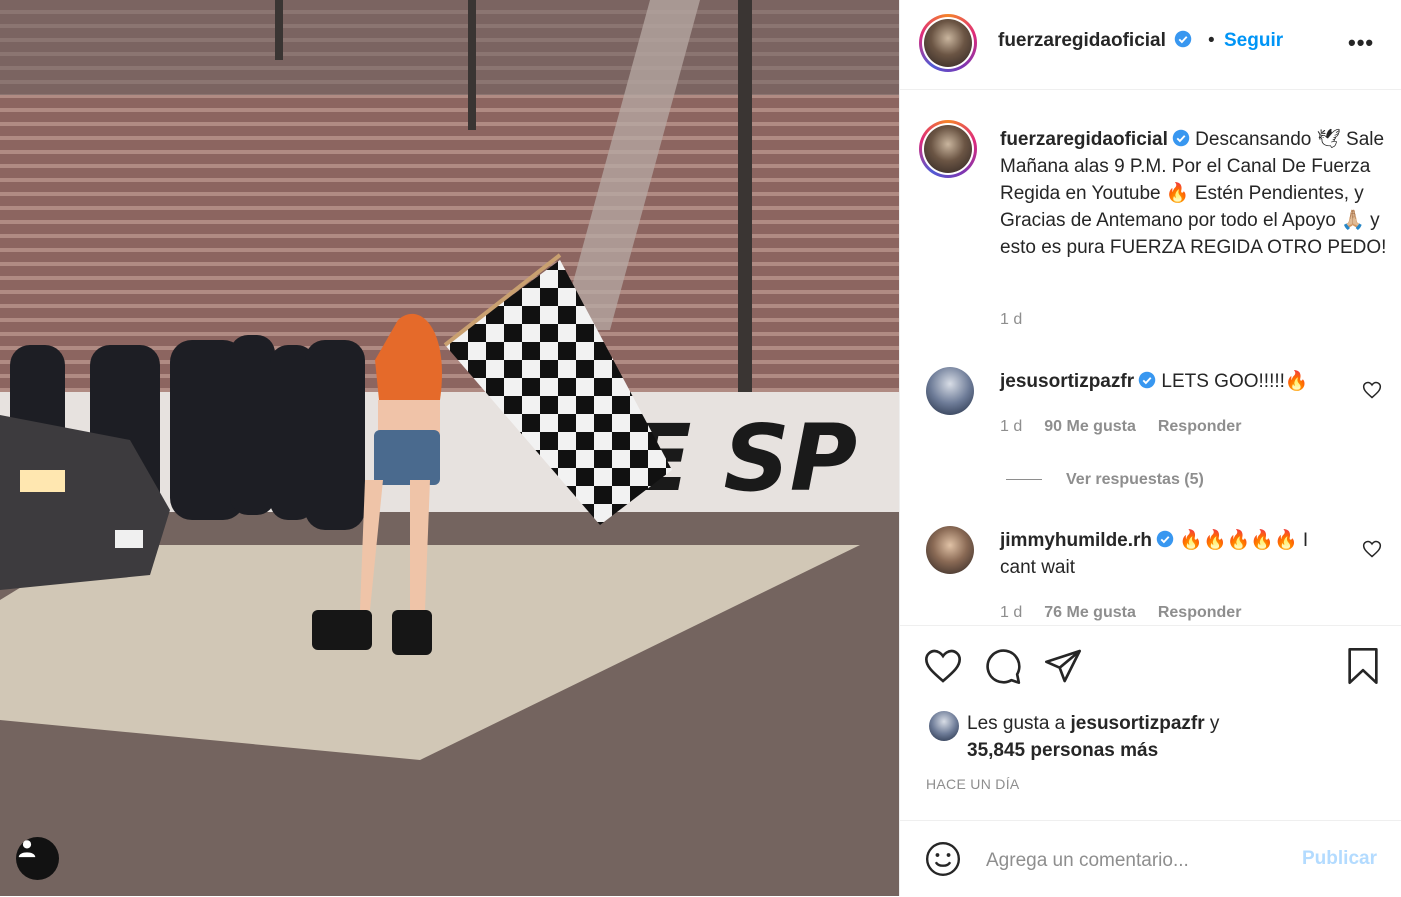 This screenshot has width=1401, height=897. What do you see at coordinates (973, 784) in the screenshot?
I see `post-timestamp: HACE UN DÍA` at bounding box center [973, 784].